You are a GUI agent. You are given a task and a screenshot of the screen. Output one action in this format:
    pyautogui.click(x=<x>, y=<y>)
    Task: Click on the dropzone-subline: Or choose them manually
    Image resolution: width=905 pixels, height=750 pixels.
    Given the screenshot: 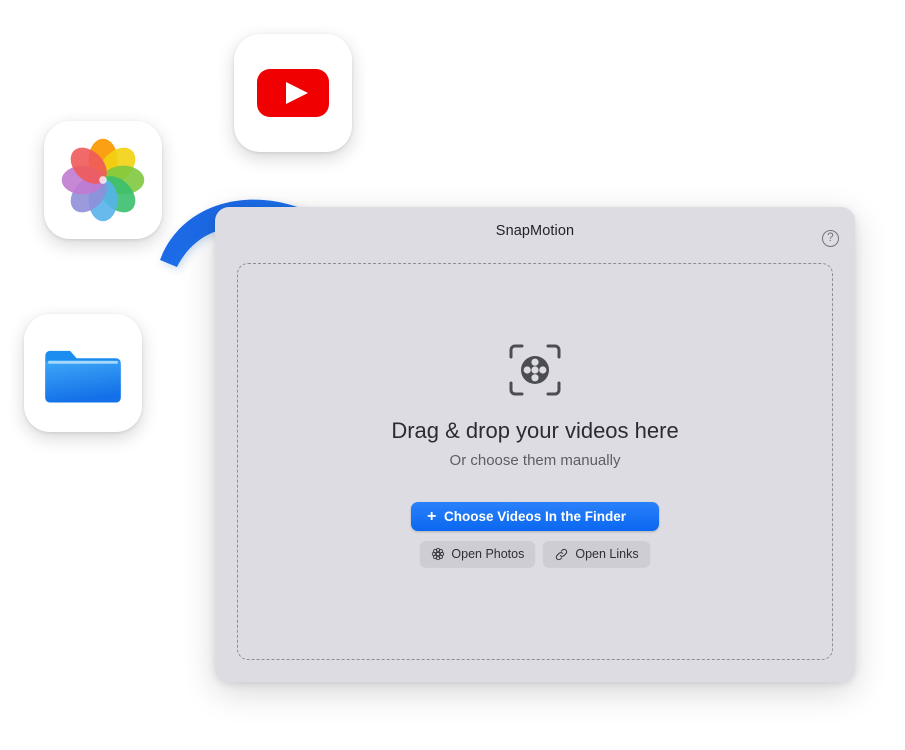 What is the action you would take?
    pyautogui.click(x=535, y=460)
    